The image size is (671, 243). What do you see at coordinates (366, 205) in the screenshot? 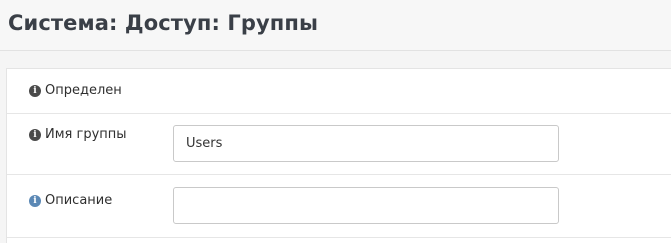
I see `description-input` at bounding box center [366, 205].